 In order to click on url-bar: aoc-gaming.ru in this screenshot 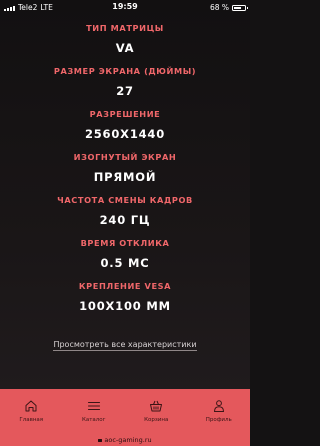, I will do `click(125, 440)`.